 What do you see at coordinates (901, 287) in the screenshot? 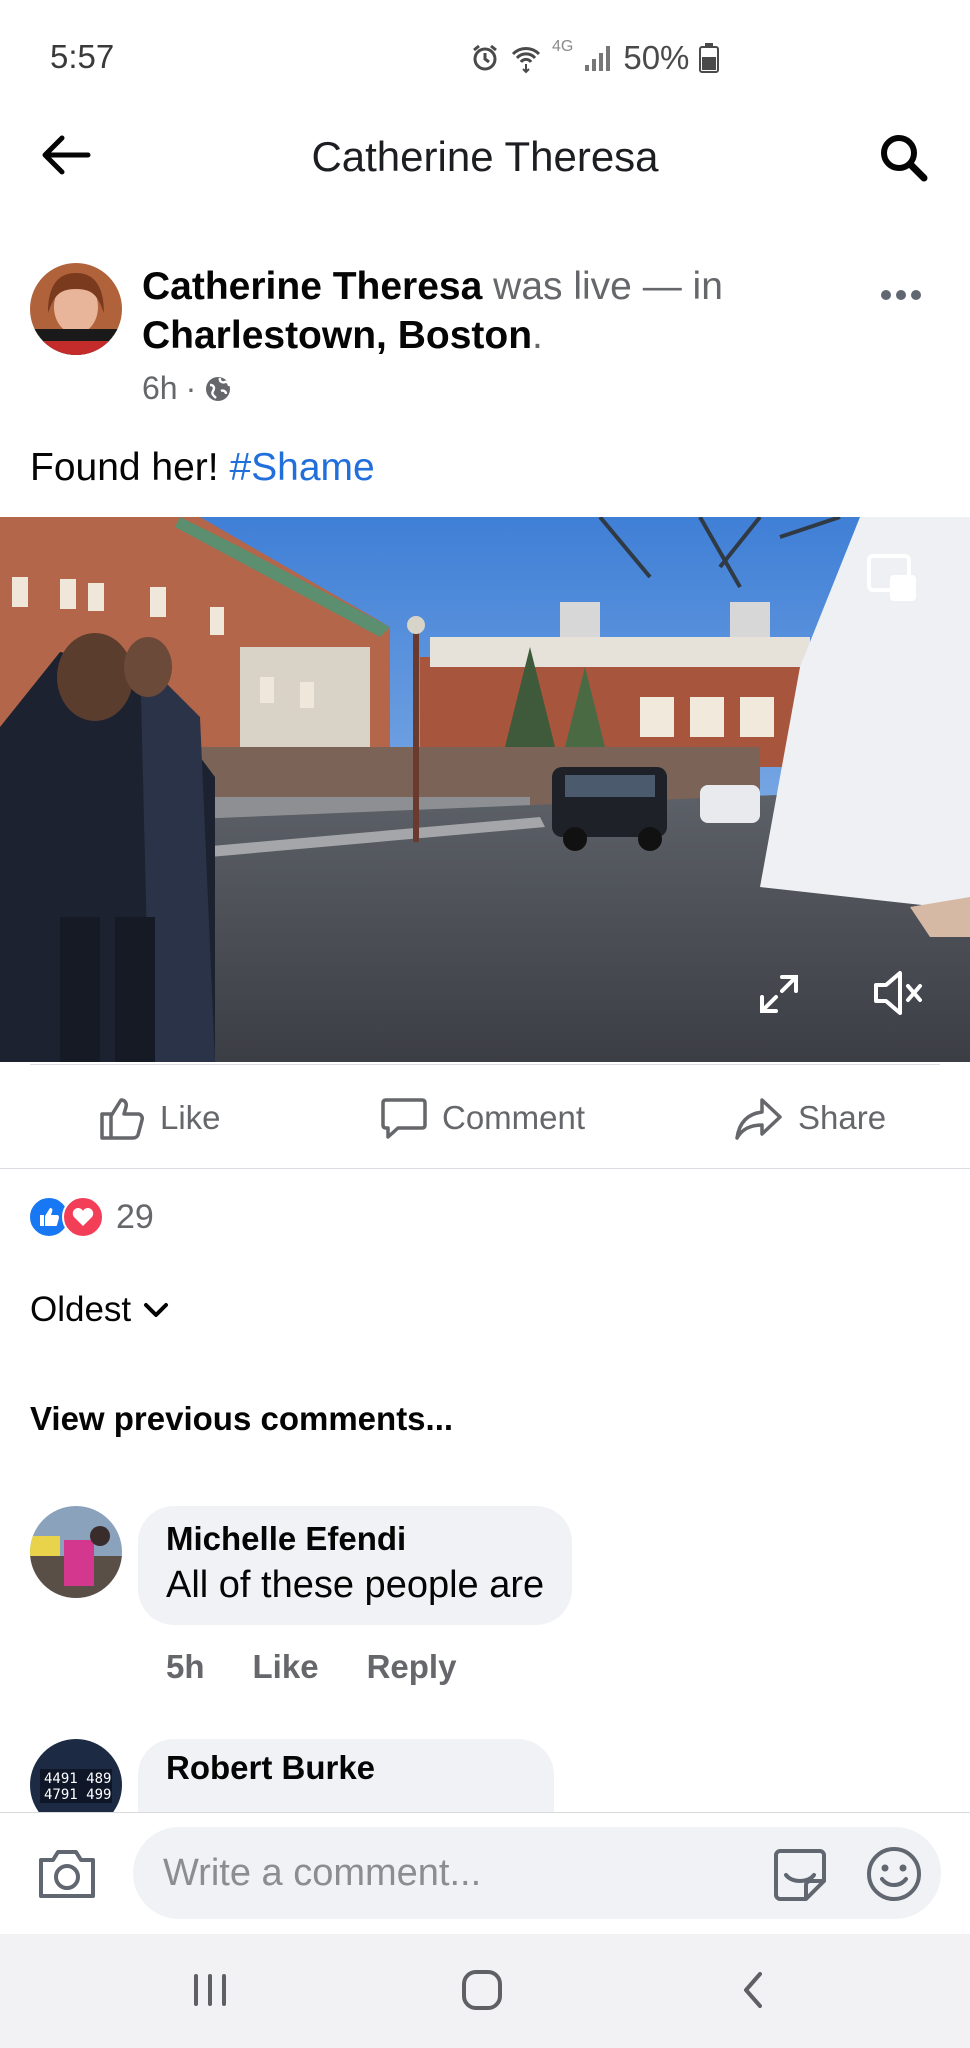
I see `more-options-icon` at bounding box center [901, 287].